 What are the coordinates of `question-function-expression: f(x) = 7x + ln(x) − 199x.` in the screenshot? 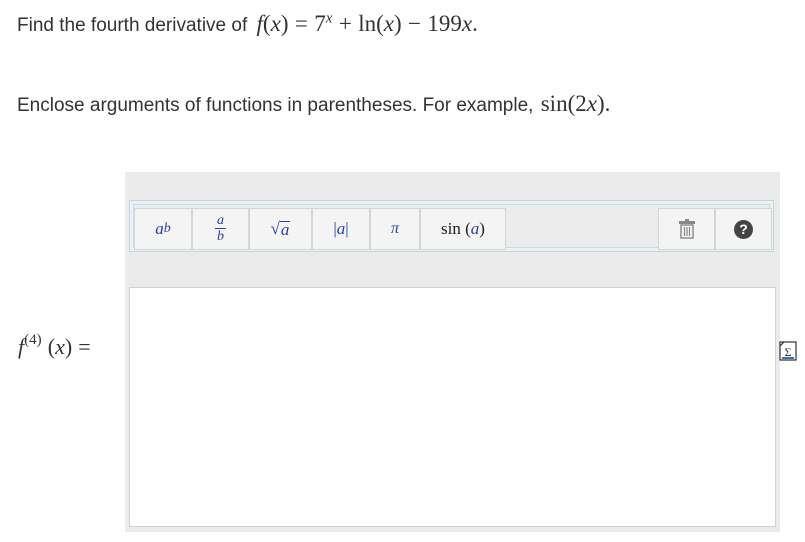 It's located at (367, 23).